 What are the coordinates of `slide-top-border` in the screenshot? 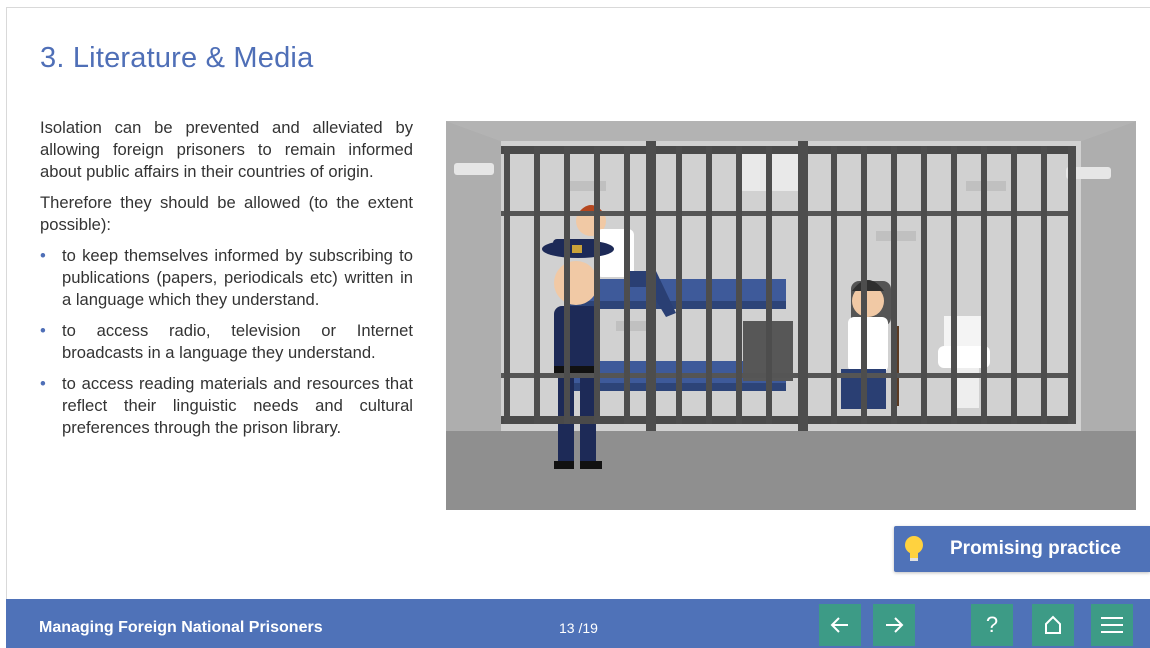 It's located at (578, 7).